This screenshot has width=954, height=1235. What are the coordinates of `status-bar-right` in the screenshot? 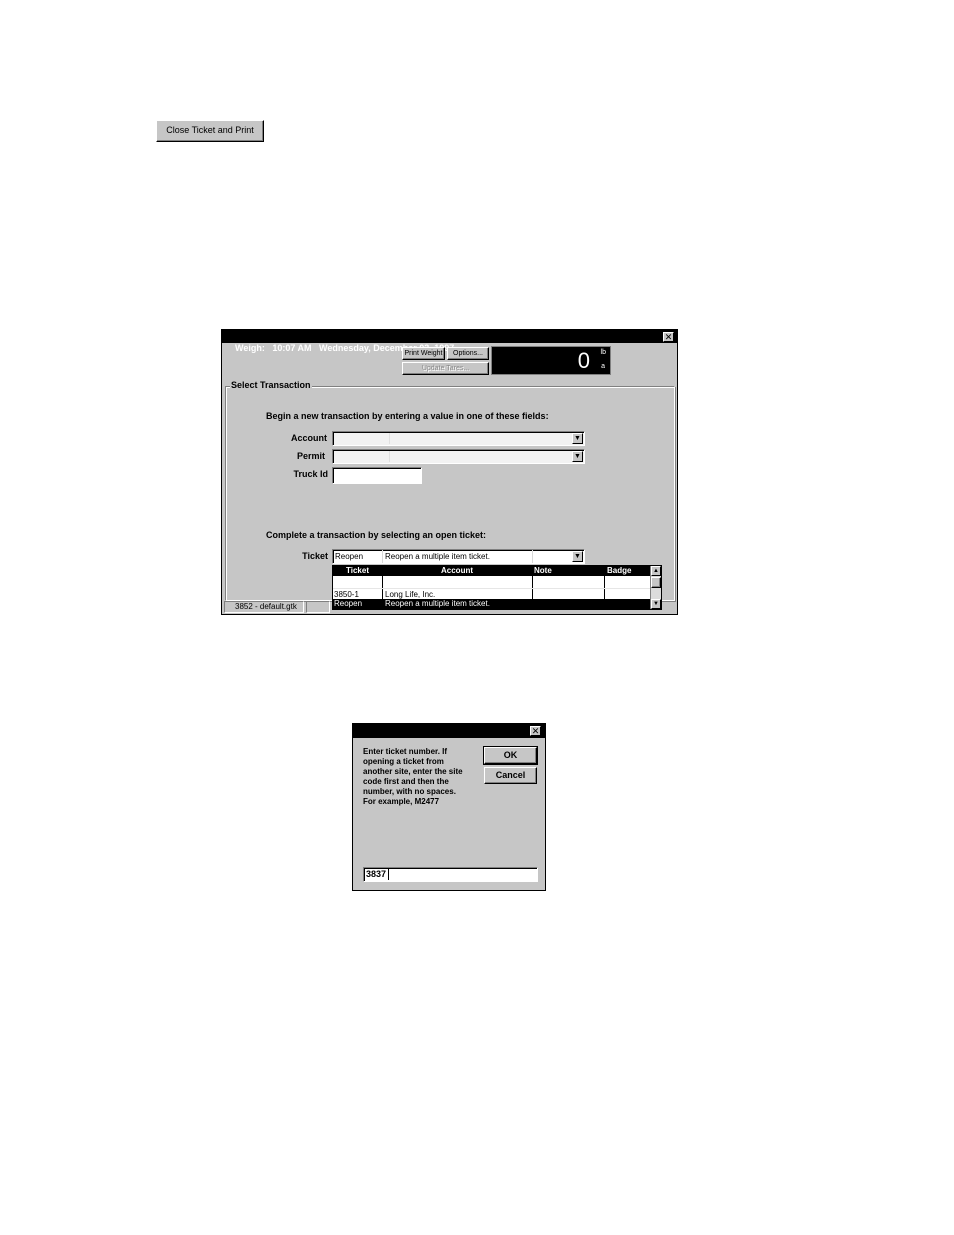 It's located at (318, 607).